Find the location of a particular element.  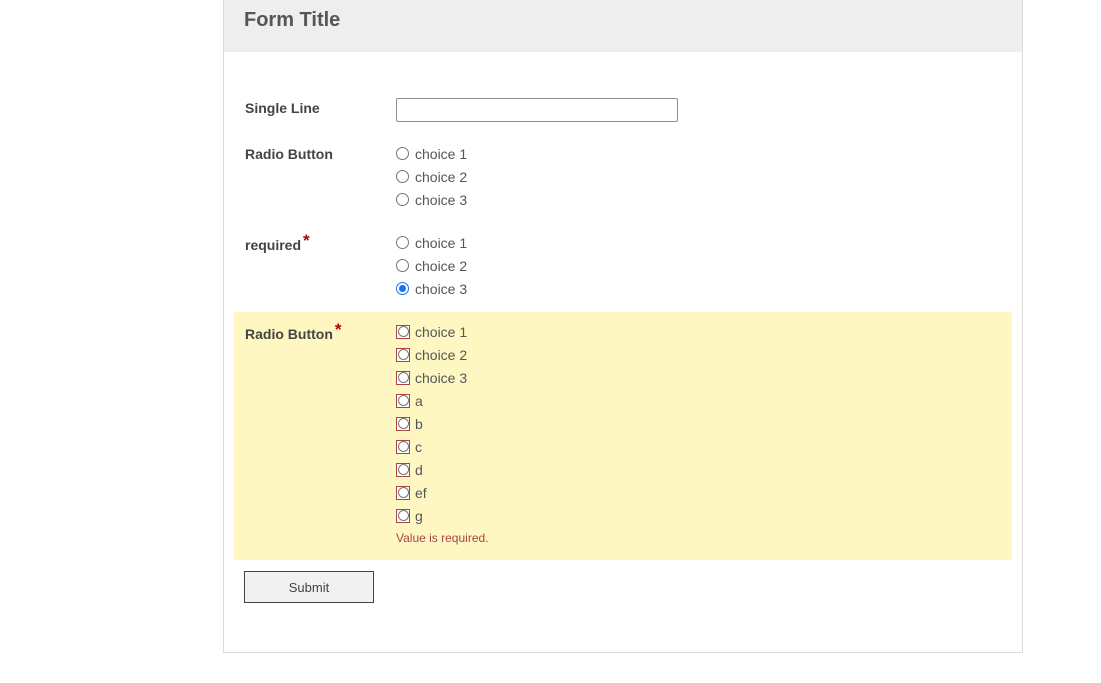

single-line-label: Single Line is located at coordinates (282, 108).